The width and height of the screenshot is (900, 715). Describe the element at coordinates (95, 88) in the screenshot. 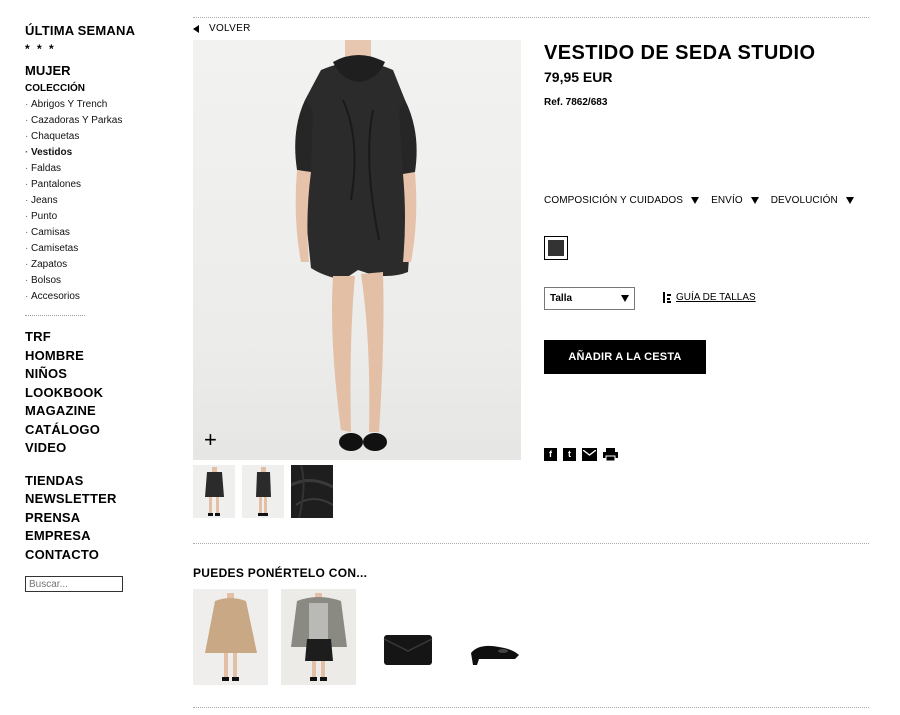

I see `sidebar-subsection-coleccion: COLECCIÓN` at that location.